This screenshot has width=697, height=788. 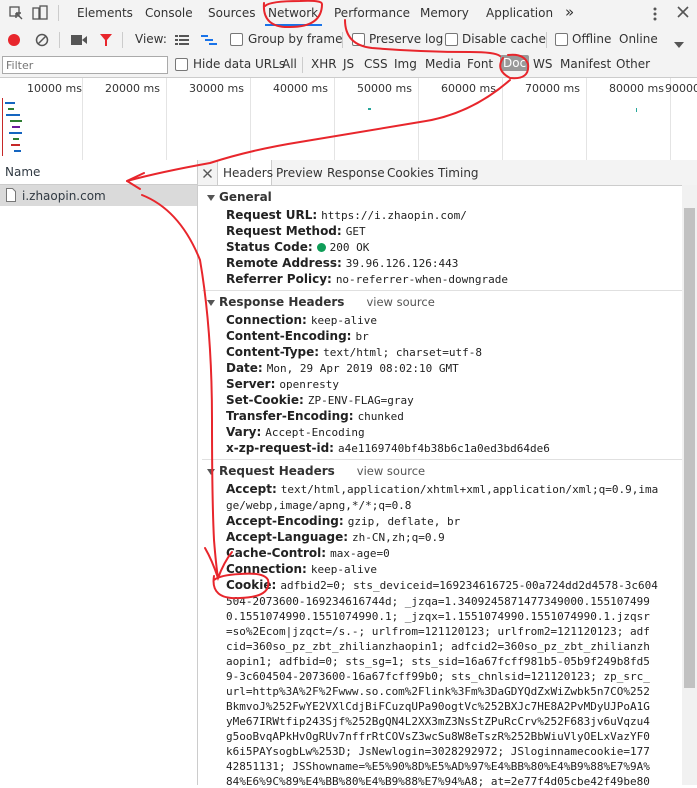 I want to click on clear-icon, so click(x=42, y=41).